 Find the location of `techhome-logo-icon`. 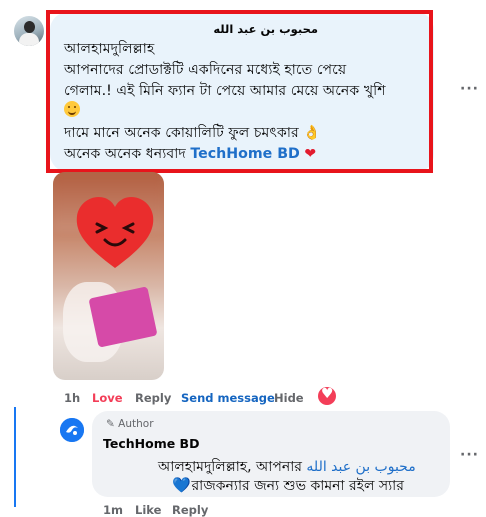

techhome-logo-icon is located at coordinates (72, 430).